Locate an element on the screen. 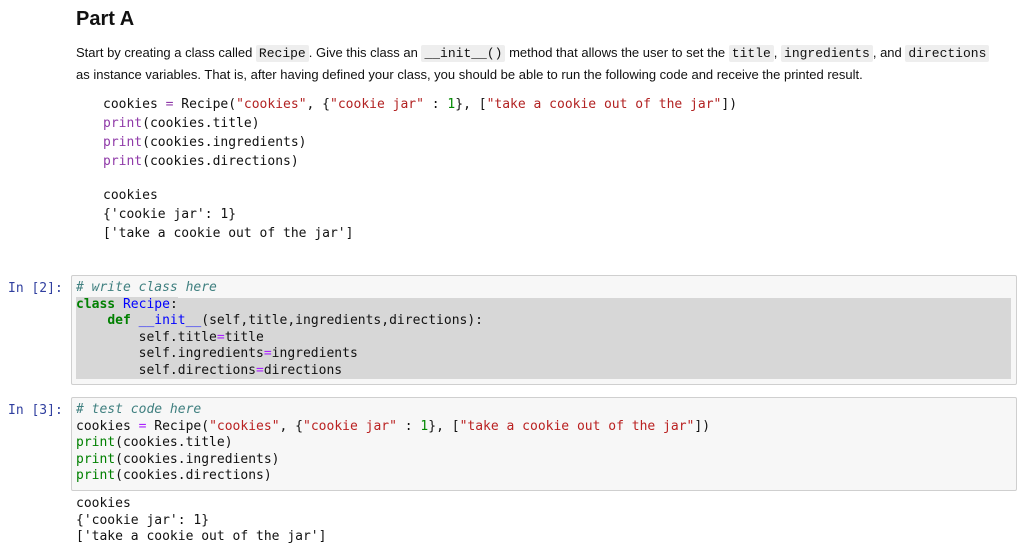  code-comment: # write class here is located at coordinates (146, 287).